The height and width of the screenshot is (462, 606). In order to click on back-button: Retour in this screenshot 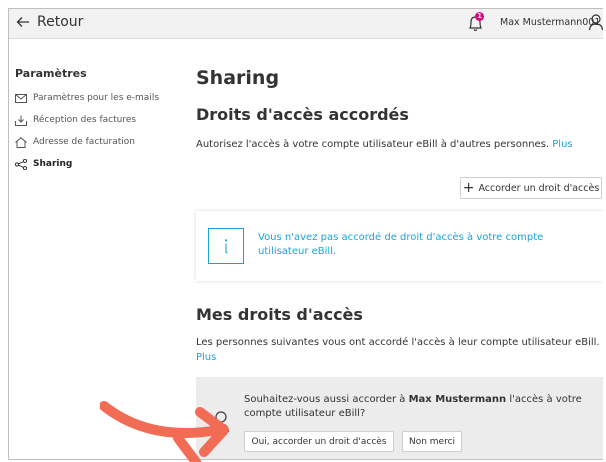, I will do `click(49, 22)`.